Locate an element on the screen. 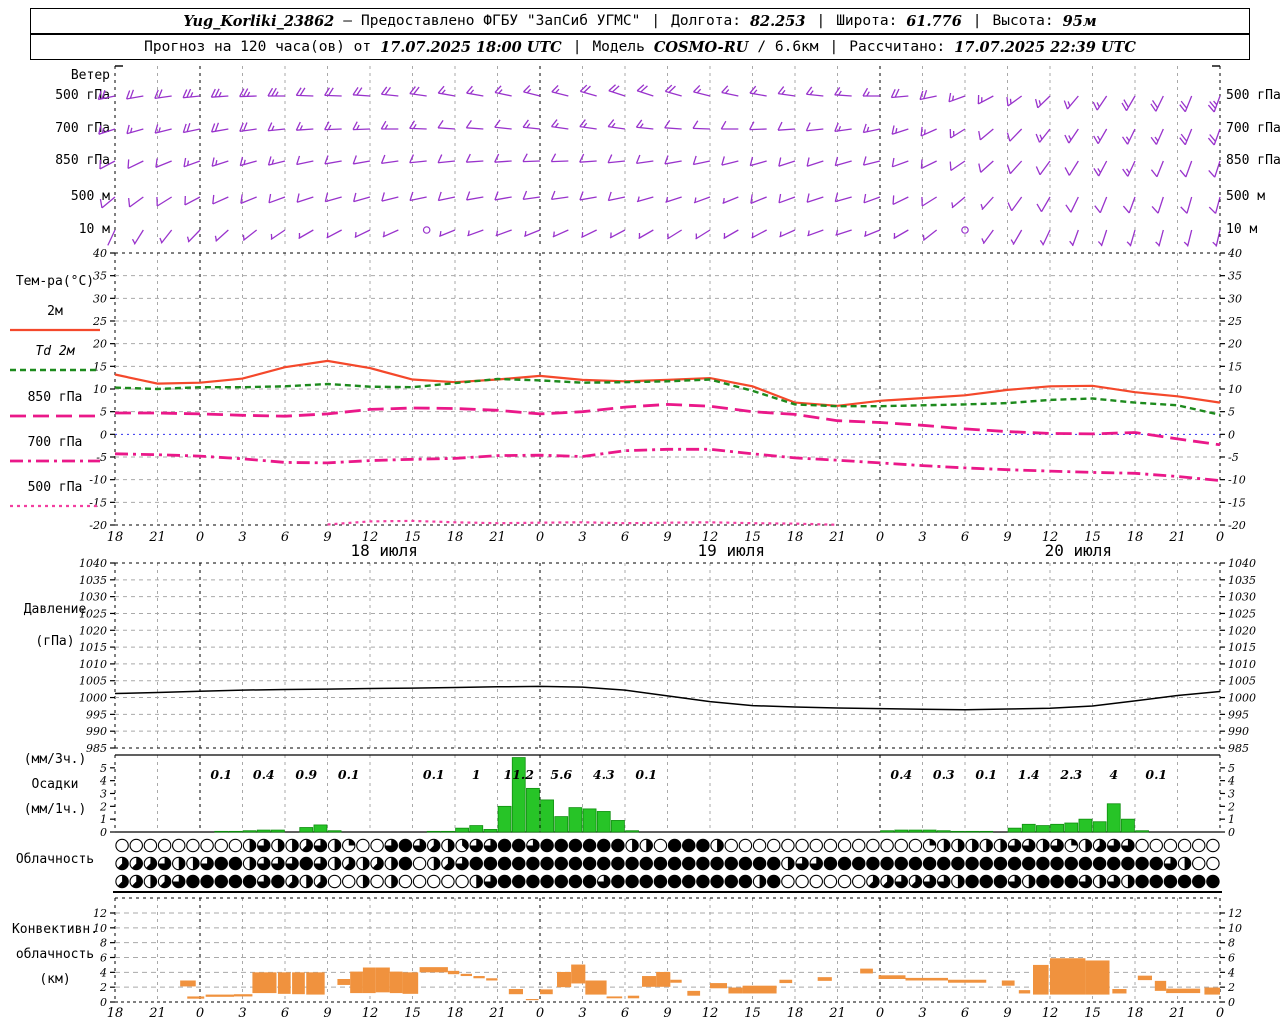  svg-text: 1.4 is located at coordinates (1029, 774).